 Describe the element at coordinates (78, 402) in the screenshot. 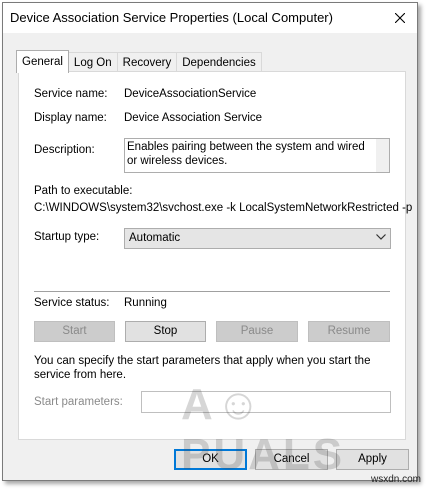

I see `start-params-label: Start parameters:` at that location.